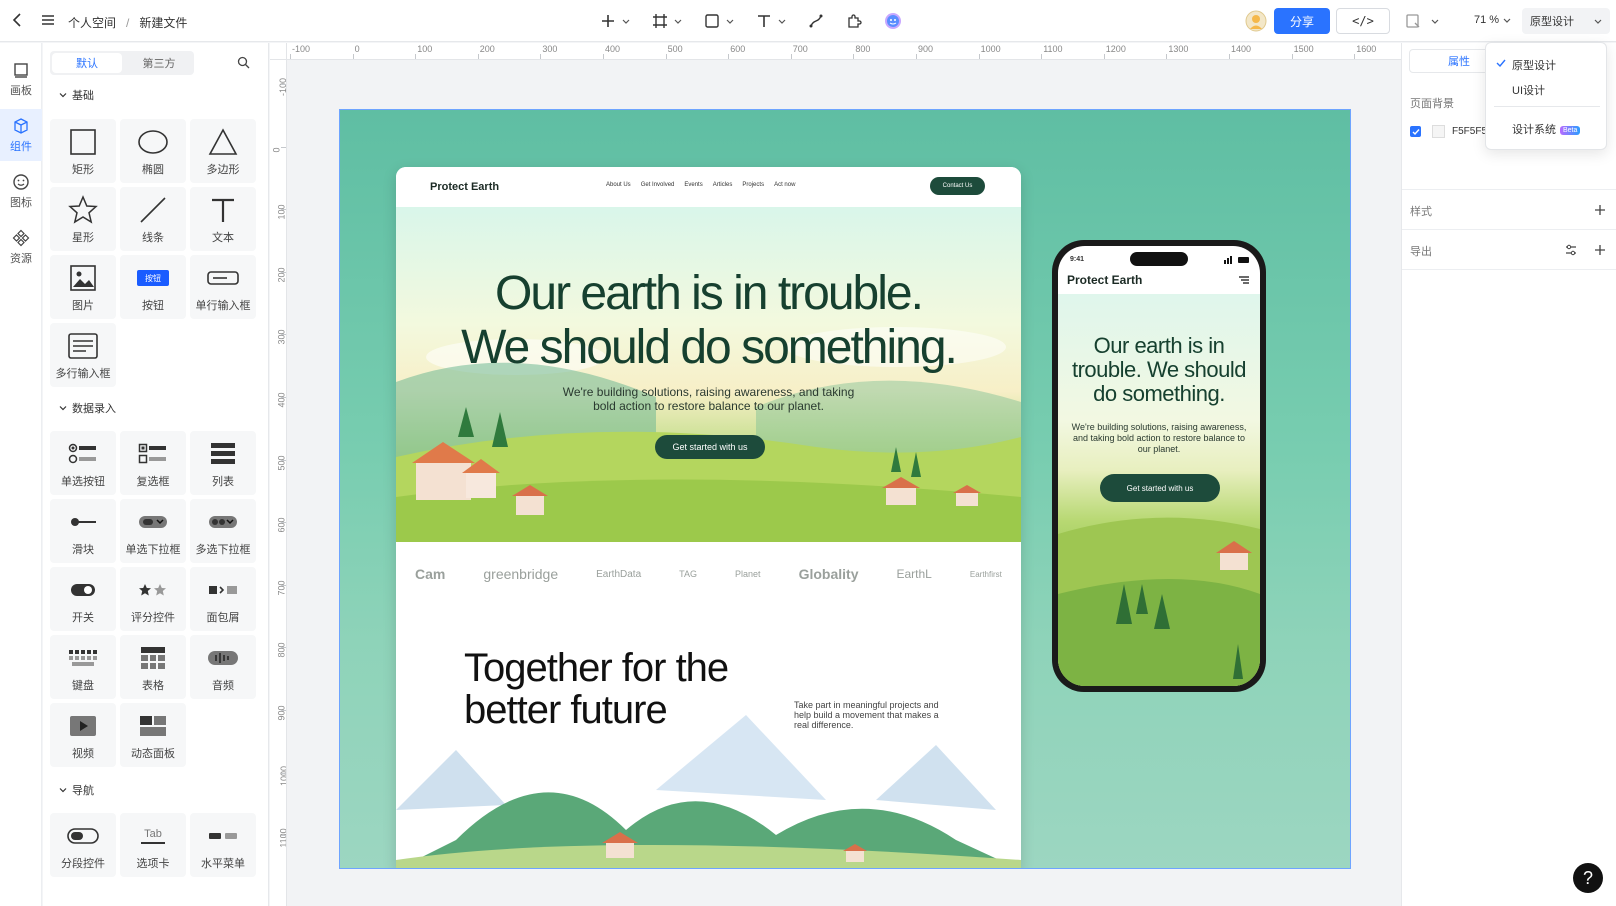  What do you see at coordinates (83, 791) in the screenshot?
I see `section-title: 导航` at bounding box center [83, 791].